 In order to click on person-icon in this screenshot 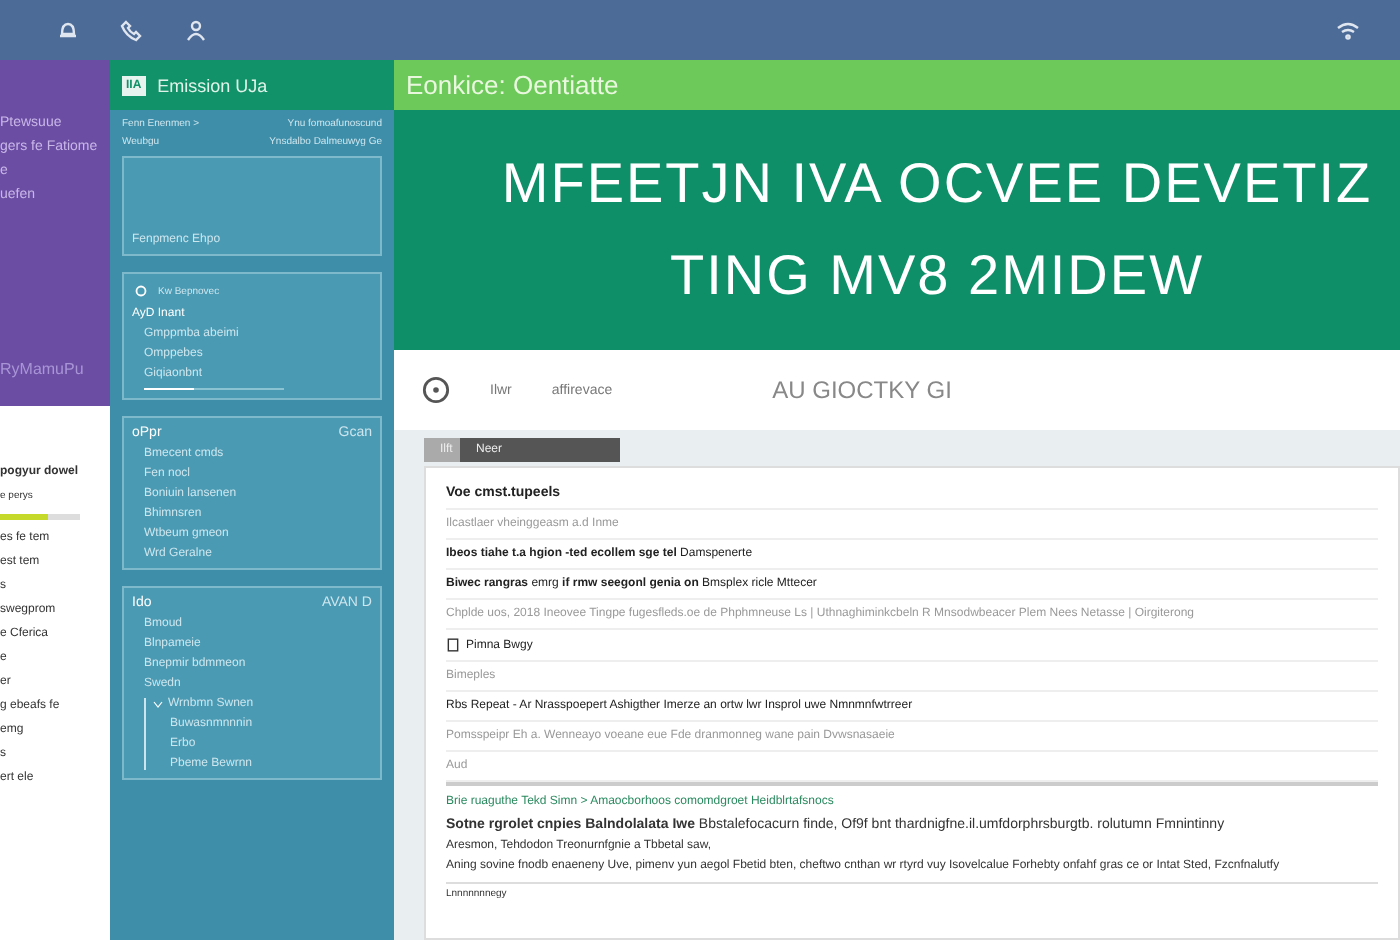, I will do `click(196, 30)`.